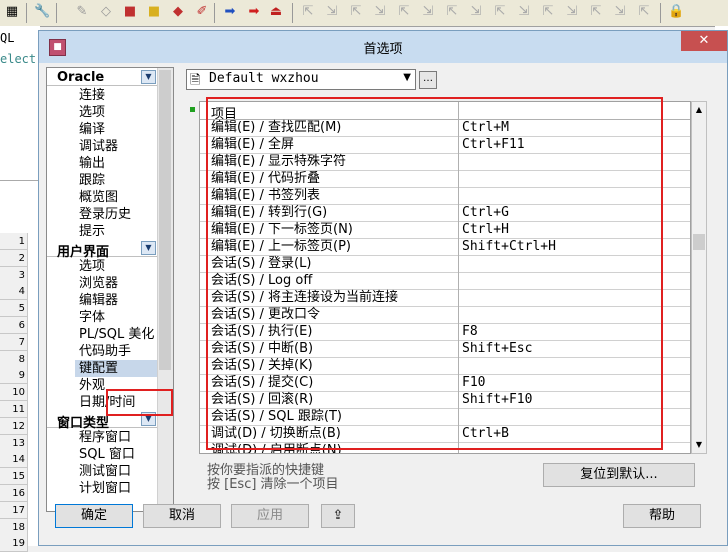 This screenshot has height=552, width=728. What do you see at coordinates (81, 77) in the screenshot?
I see `category-label: Oracle` at bounding box center [81, 77].